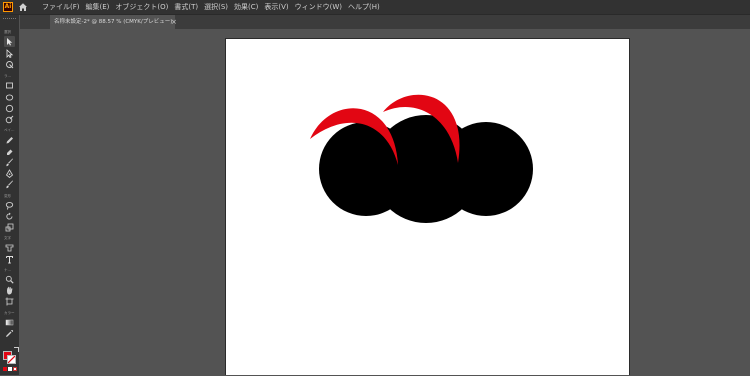  Describe the element at coordinates (9, 247) in the screenshot. I see `shape-builder-tool-icon` at that location.